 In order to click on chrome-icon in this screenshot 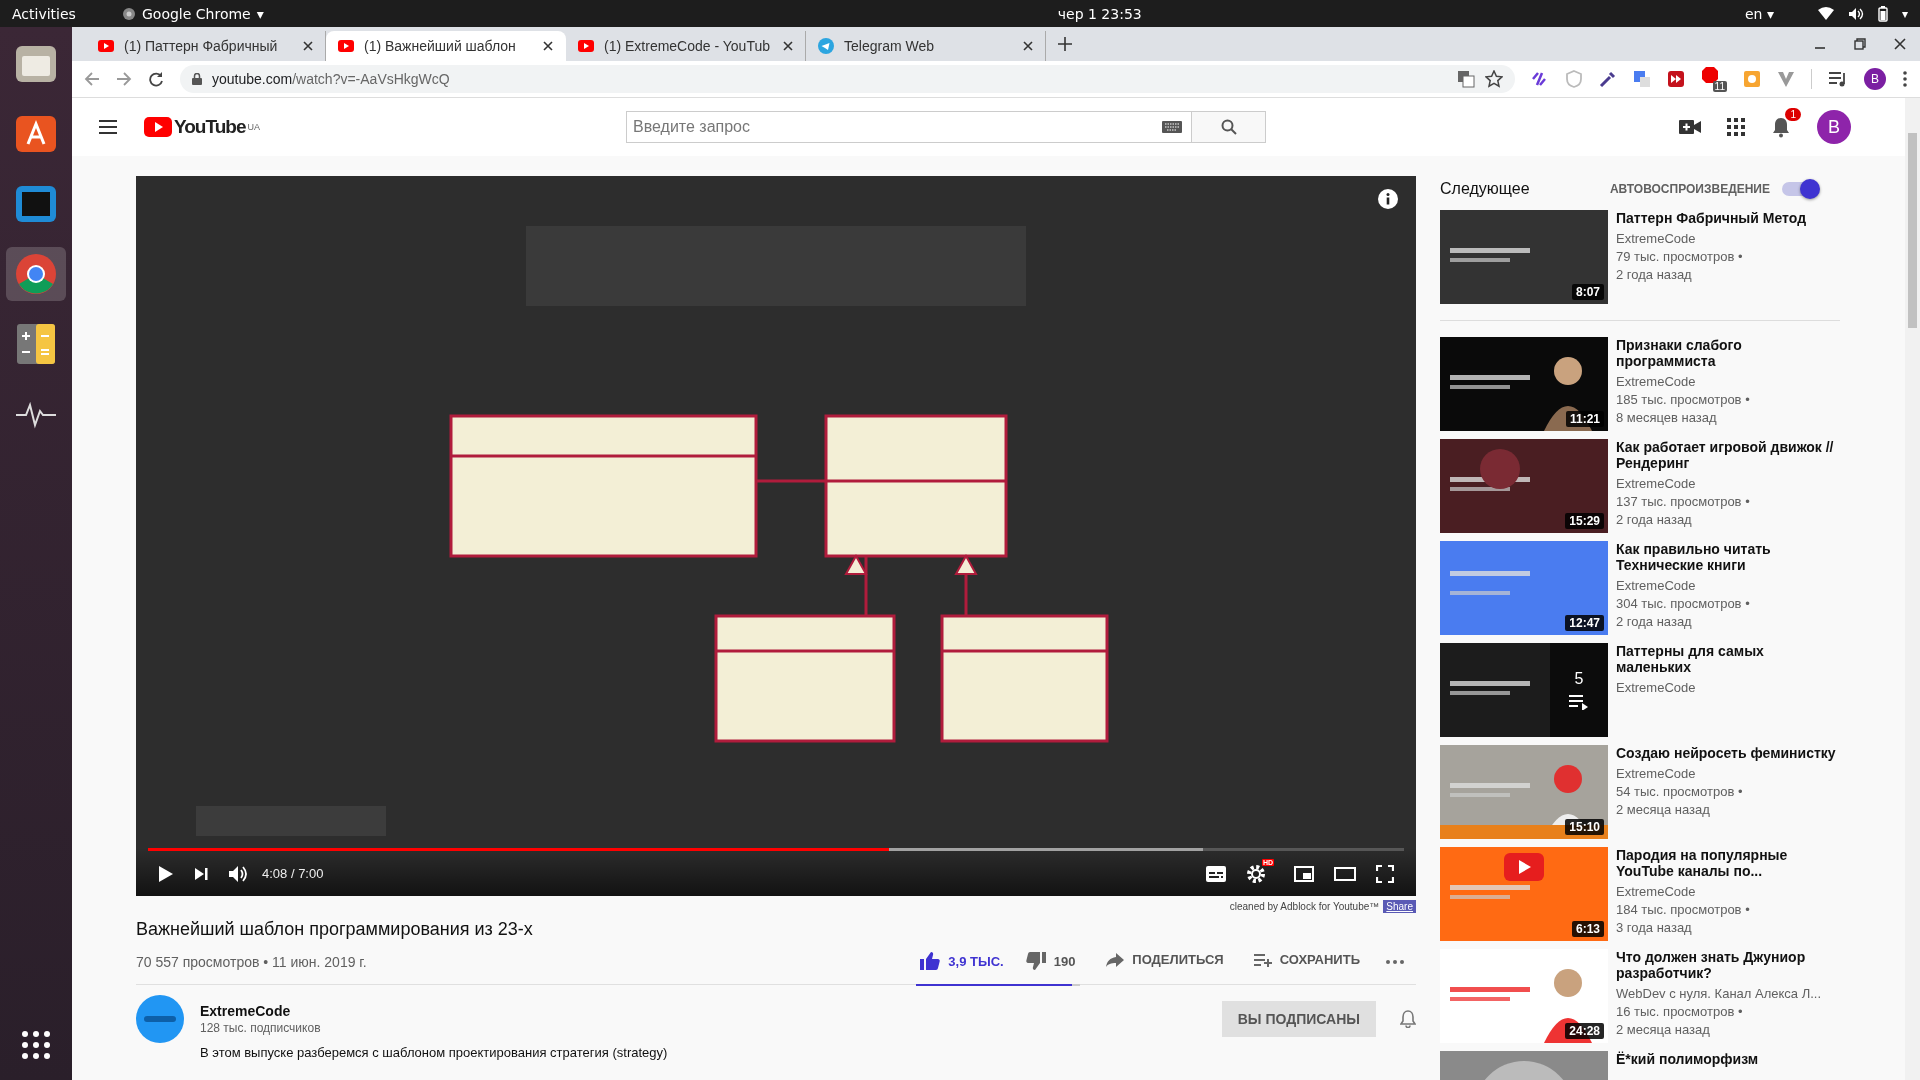, I will do `click(129, 13)`.